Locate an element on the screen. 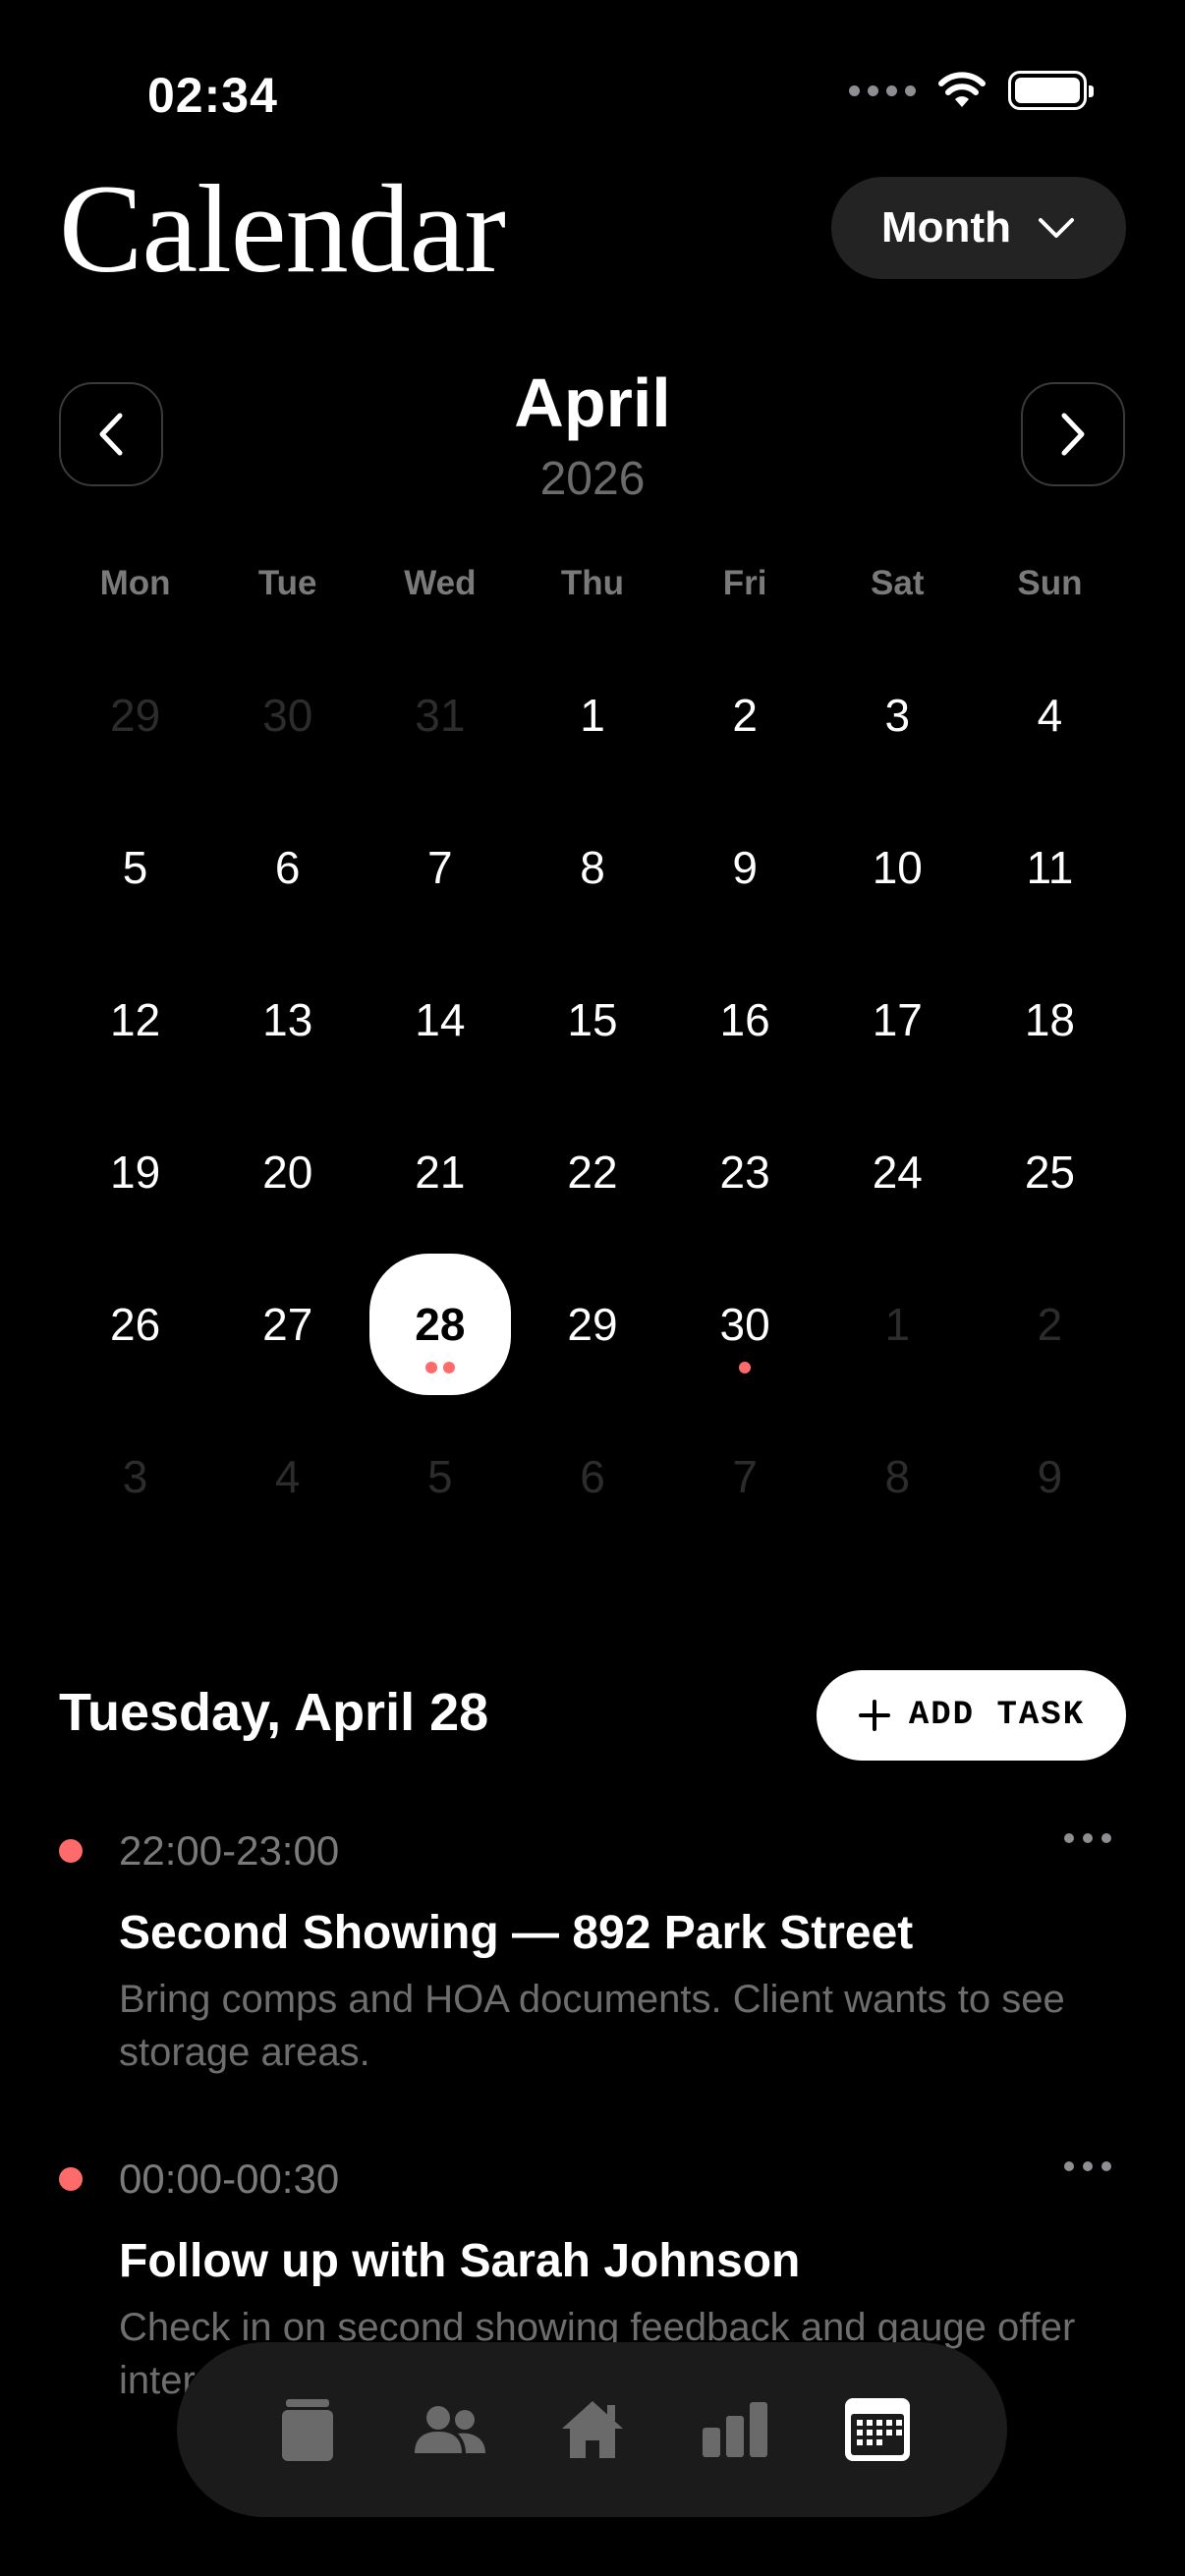  day-number: 10 is located at coordinates (898, 867).